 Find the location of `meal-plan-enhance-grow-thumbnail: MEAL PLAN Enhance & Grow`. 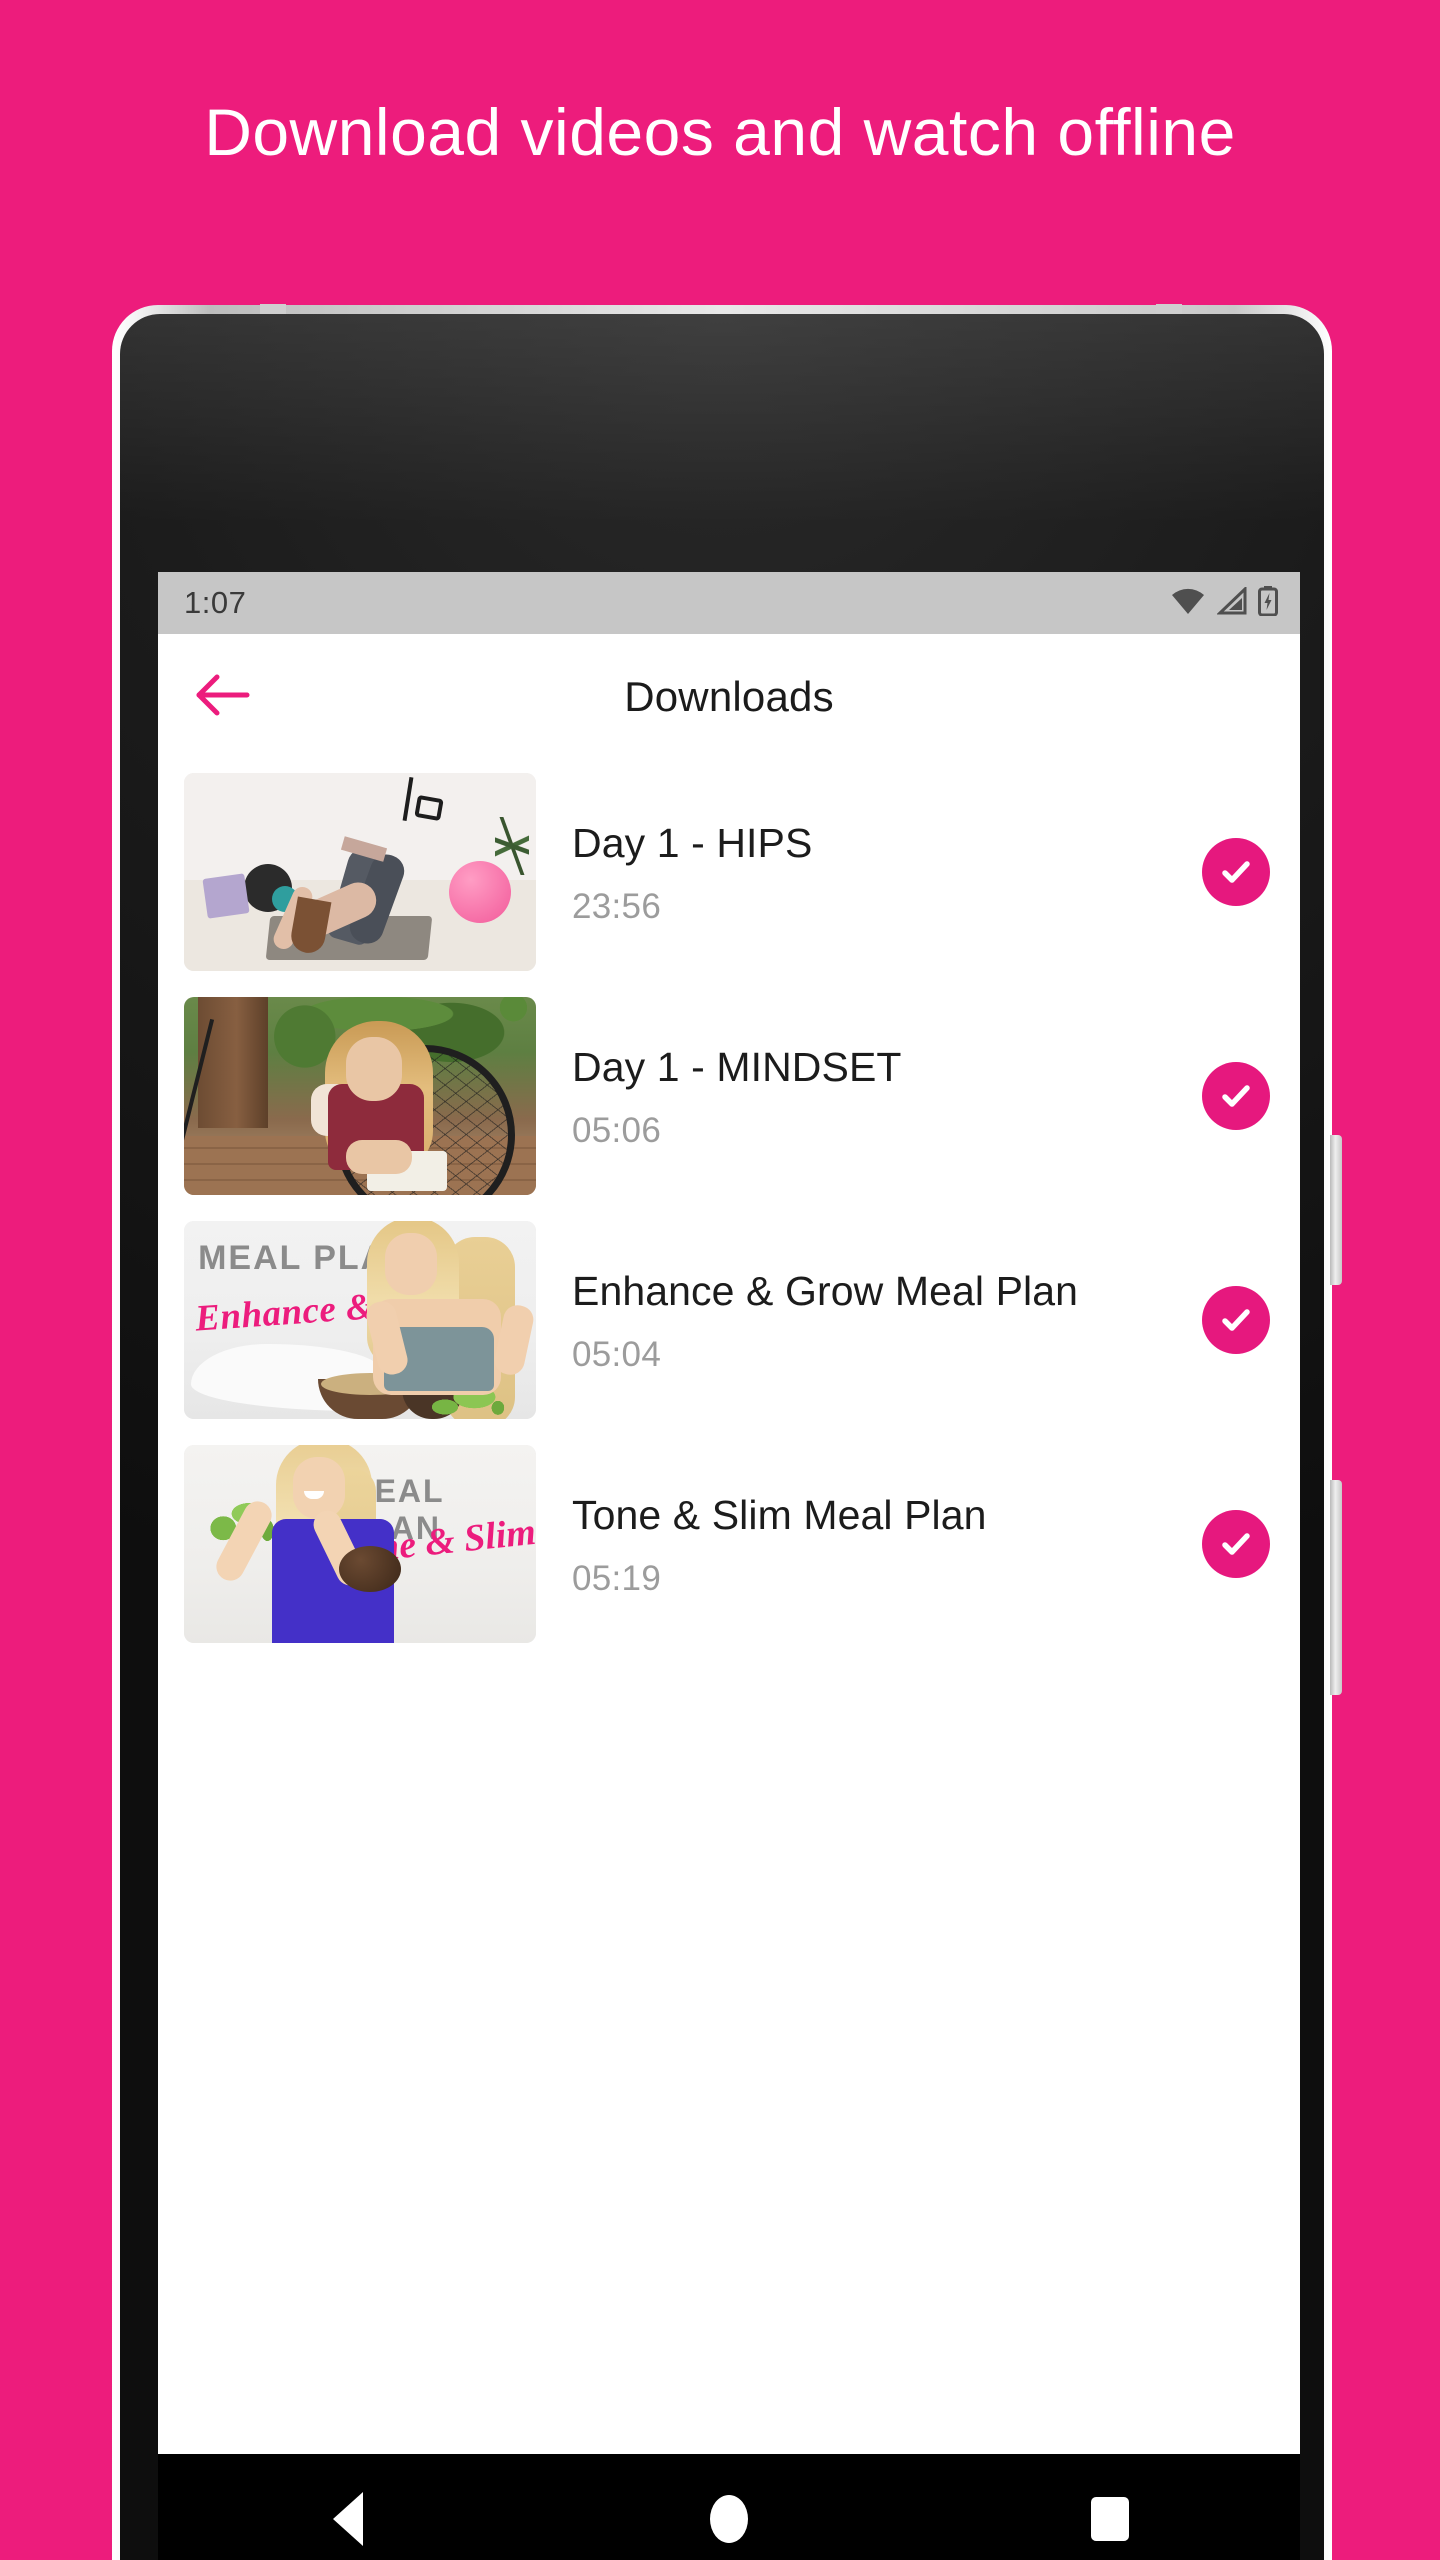

meal-plan-enhance-grow-thumbnail: MEAL PLAN Enhance & Grow is located at coordinates (360, 1320).